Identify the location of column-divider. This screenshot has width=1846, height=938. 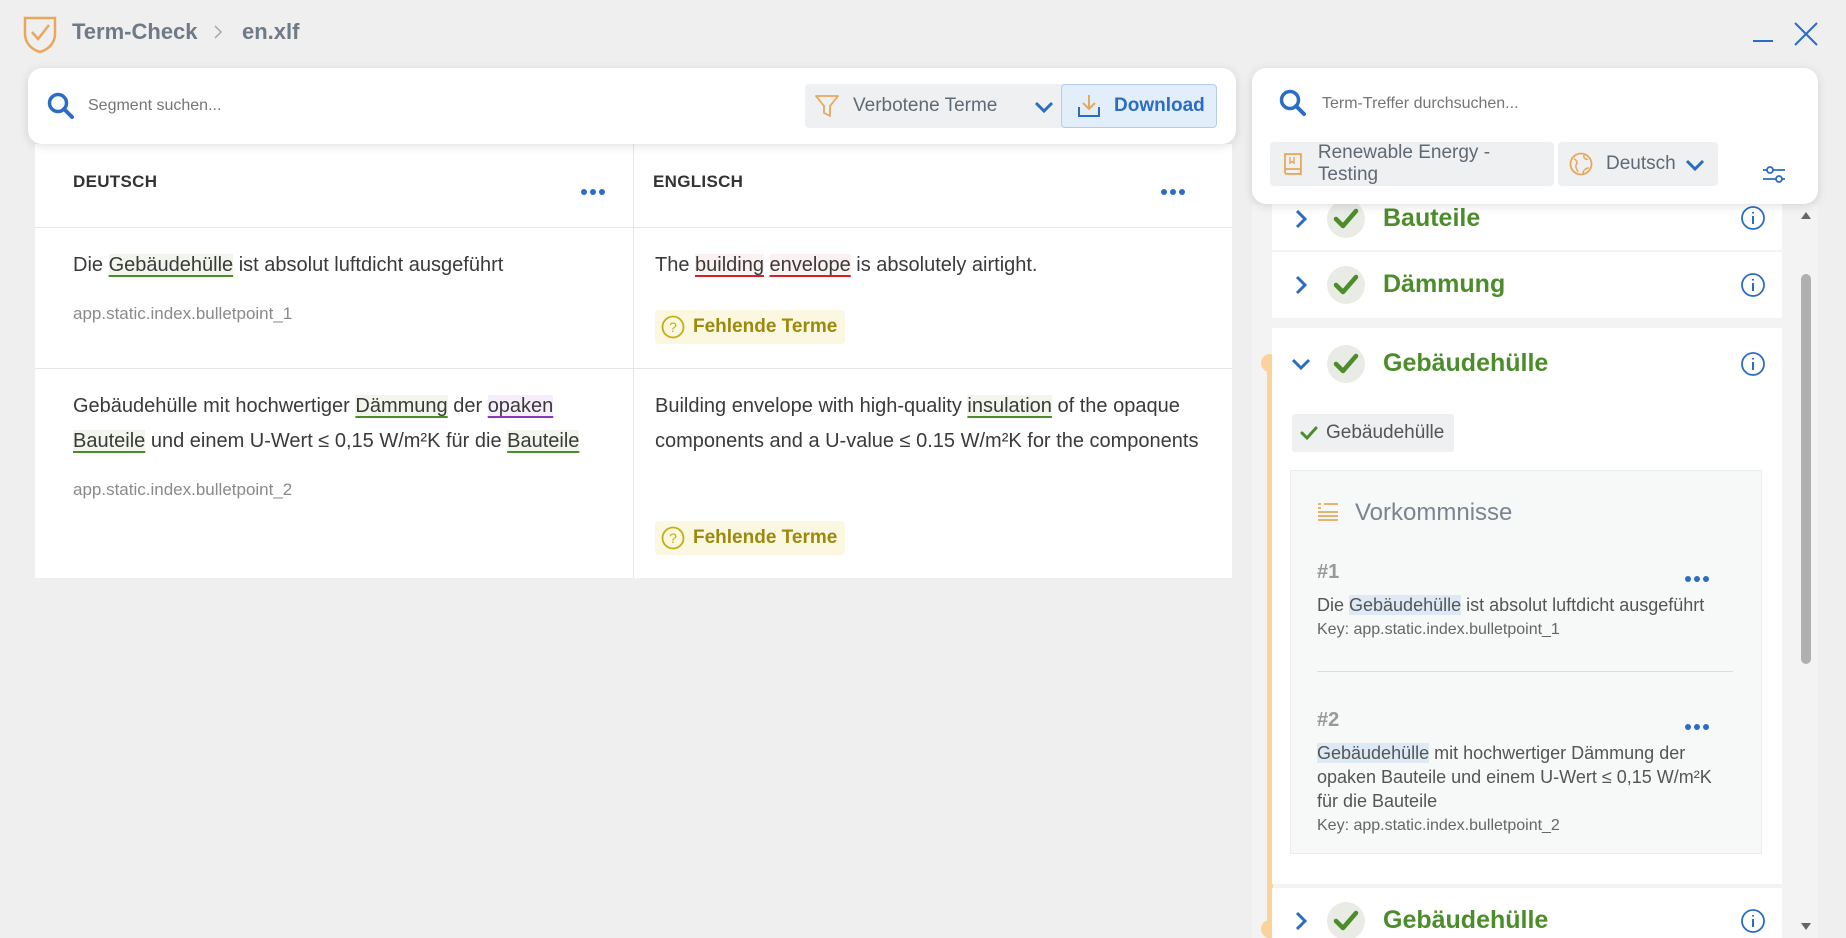
(633, 361).